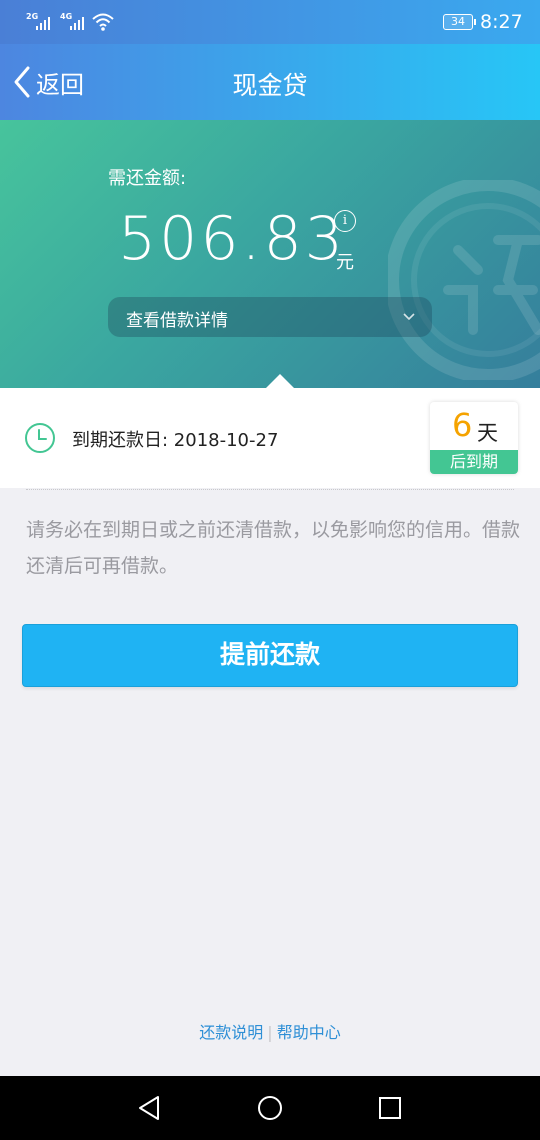 Image resolution: width=540 pixels, height=1140 pixels. I want to click on repay-info-link: 还款说明, so click(231, 1032).